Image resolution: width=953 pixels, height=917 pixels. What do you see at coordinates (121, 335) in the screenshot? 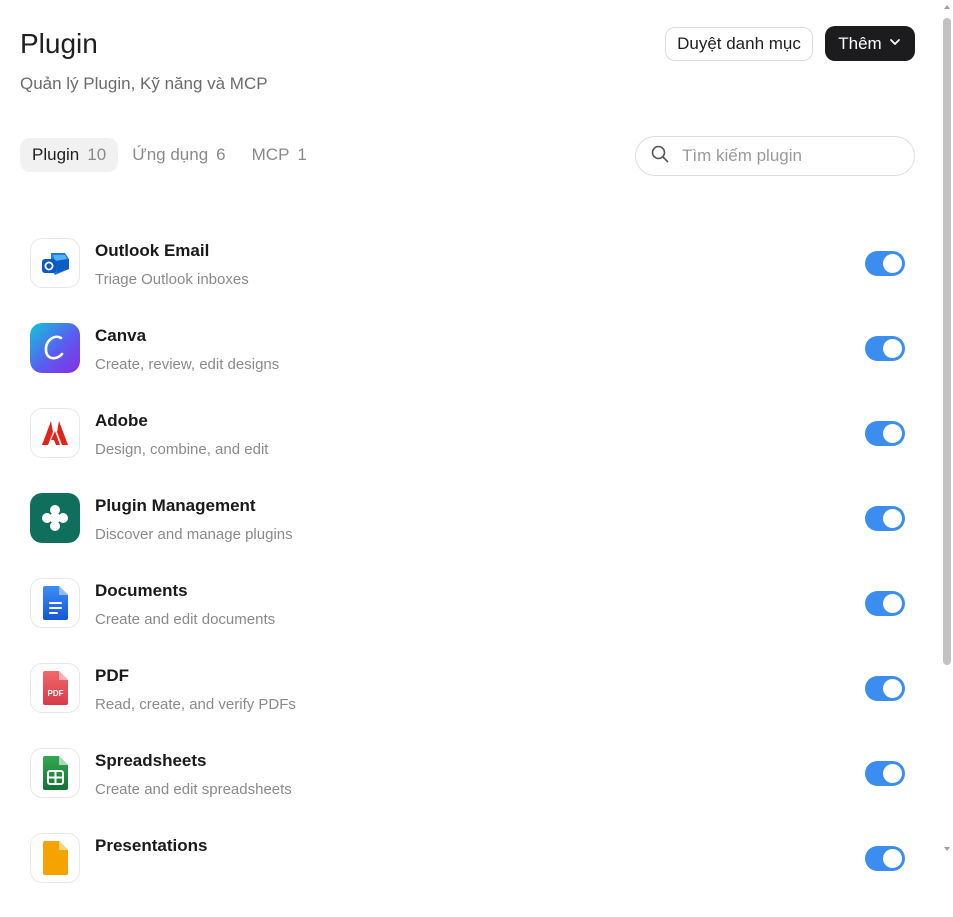
I see `plugin-name: Canva` at bounding box center [121, 335].